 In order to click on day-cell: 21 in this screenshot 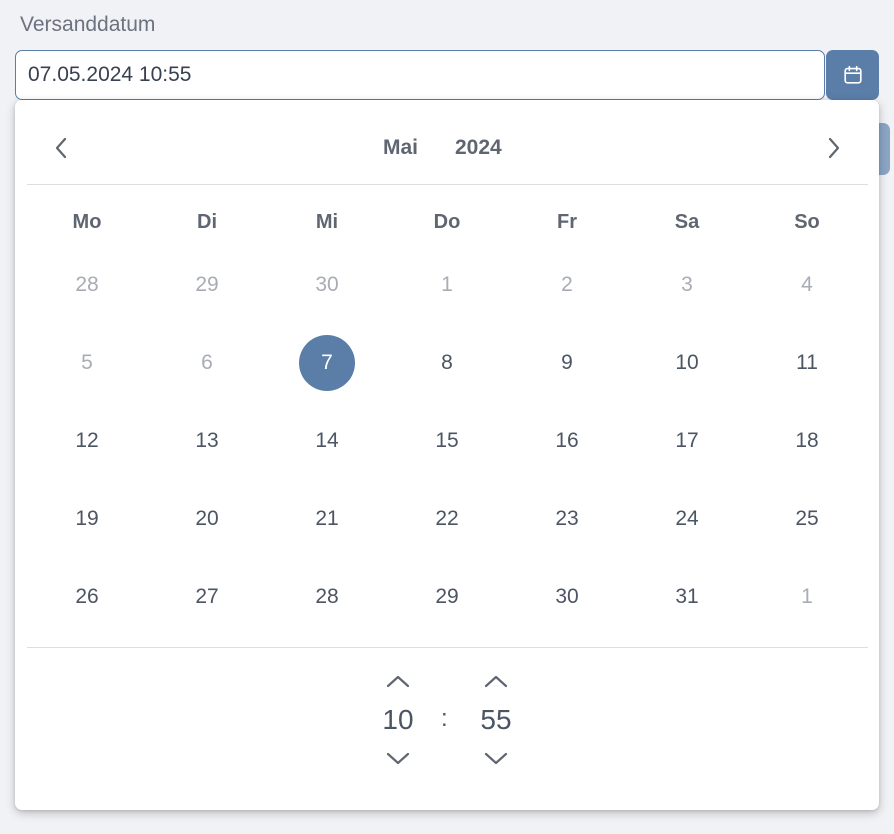, I will do `click(327, 519)`.